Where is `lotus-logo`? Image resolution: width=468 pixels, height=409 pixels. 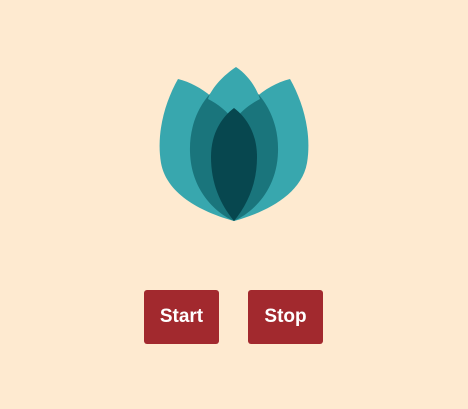 lotus-logo is located at coordinates (234, 145).